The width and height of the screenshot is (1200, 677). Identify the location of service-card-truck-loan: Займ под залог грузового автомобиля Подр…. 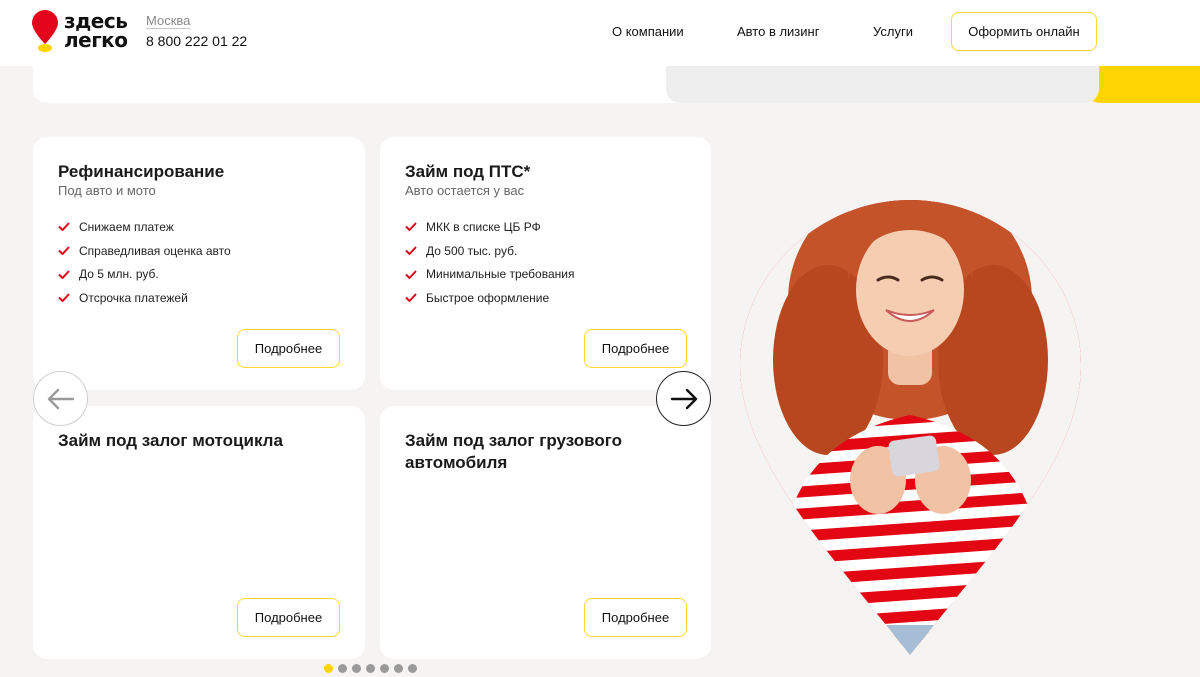
(545, 532).